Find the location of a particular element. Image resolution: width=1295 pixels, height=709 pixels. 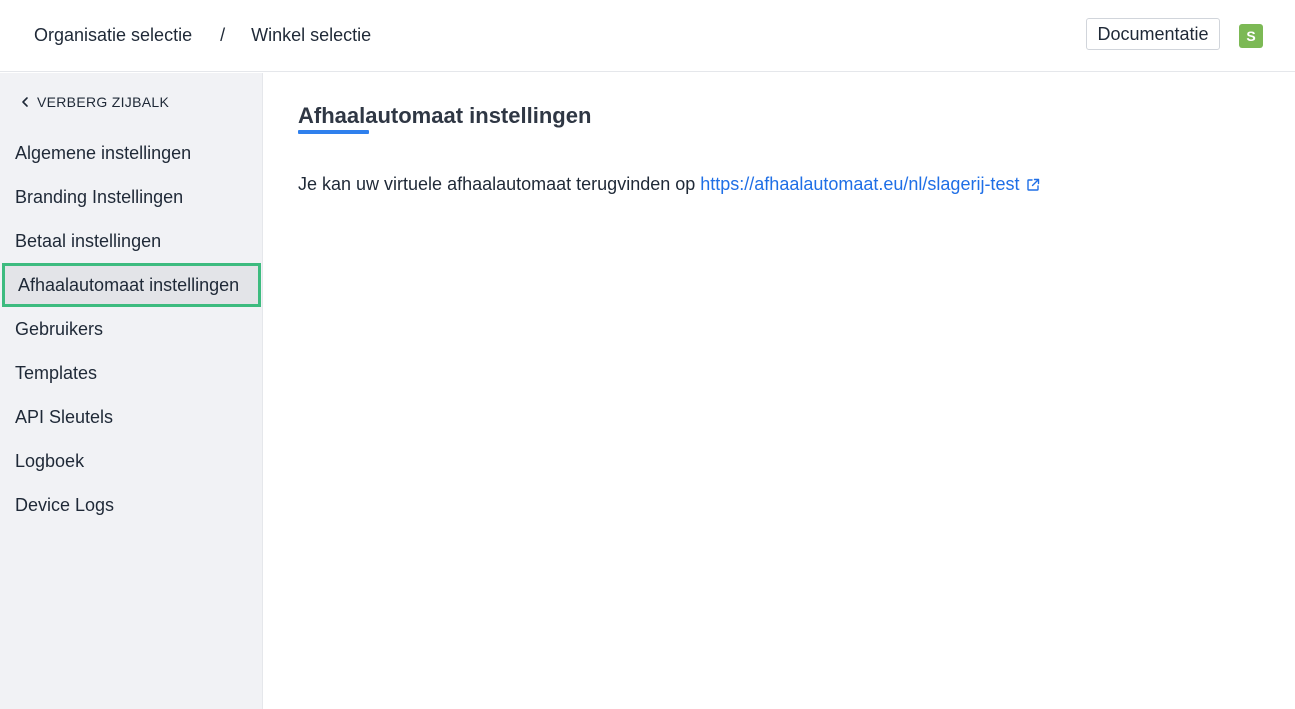

sidebar-item-device-logs: Device Logs is located at coordinates (131, 505).